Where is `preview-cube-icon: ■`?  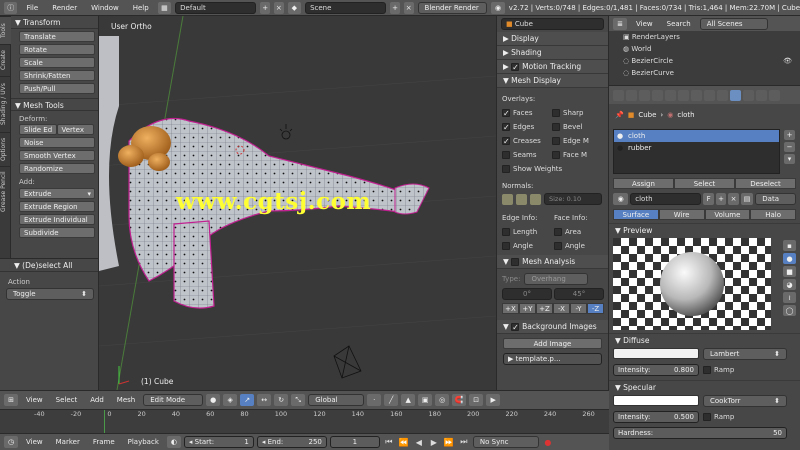
preview-cube-icon: ■ is located at coordinates (789, 271).